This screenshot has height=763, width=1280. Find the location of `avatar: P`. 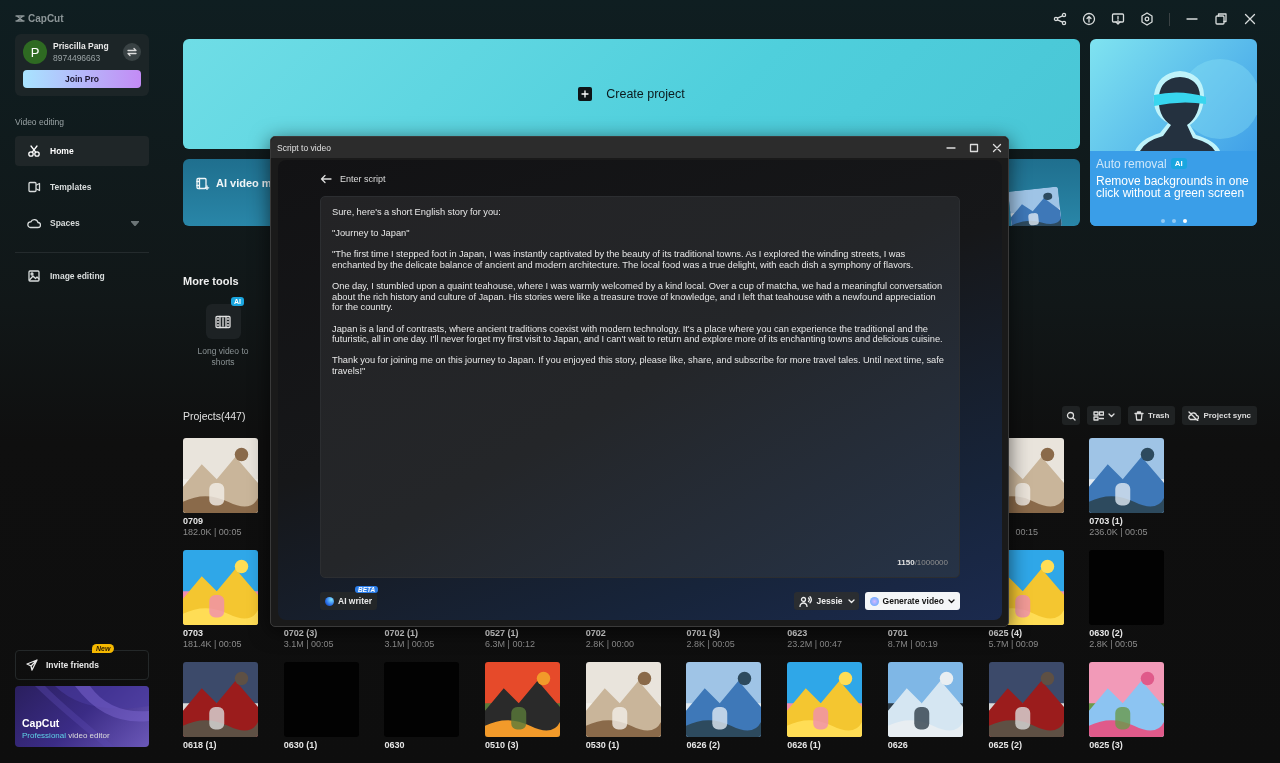

avatar: P is located at coordinates (35, 52).